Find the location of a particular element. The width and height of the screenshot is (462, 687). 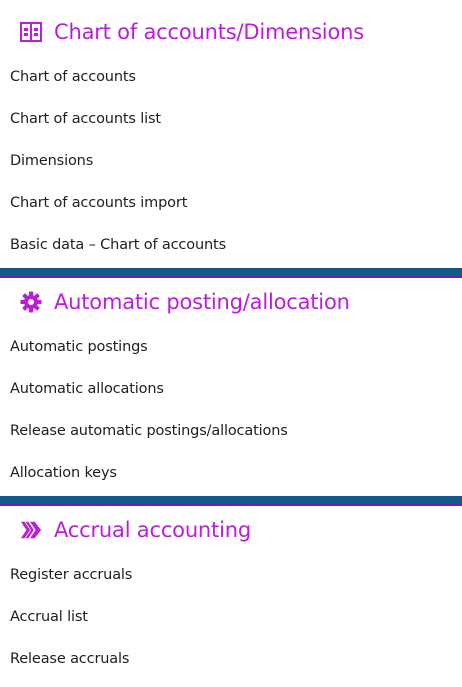

menu-item-automatic-allocations: Automatic allocations is located at coordinates (231, 389).